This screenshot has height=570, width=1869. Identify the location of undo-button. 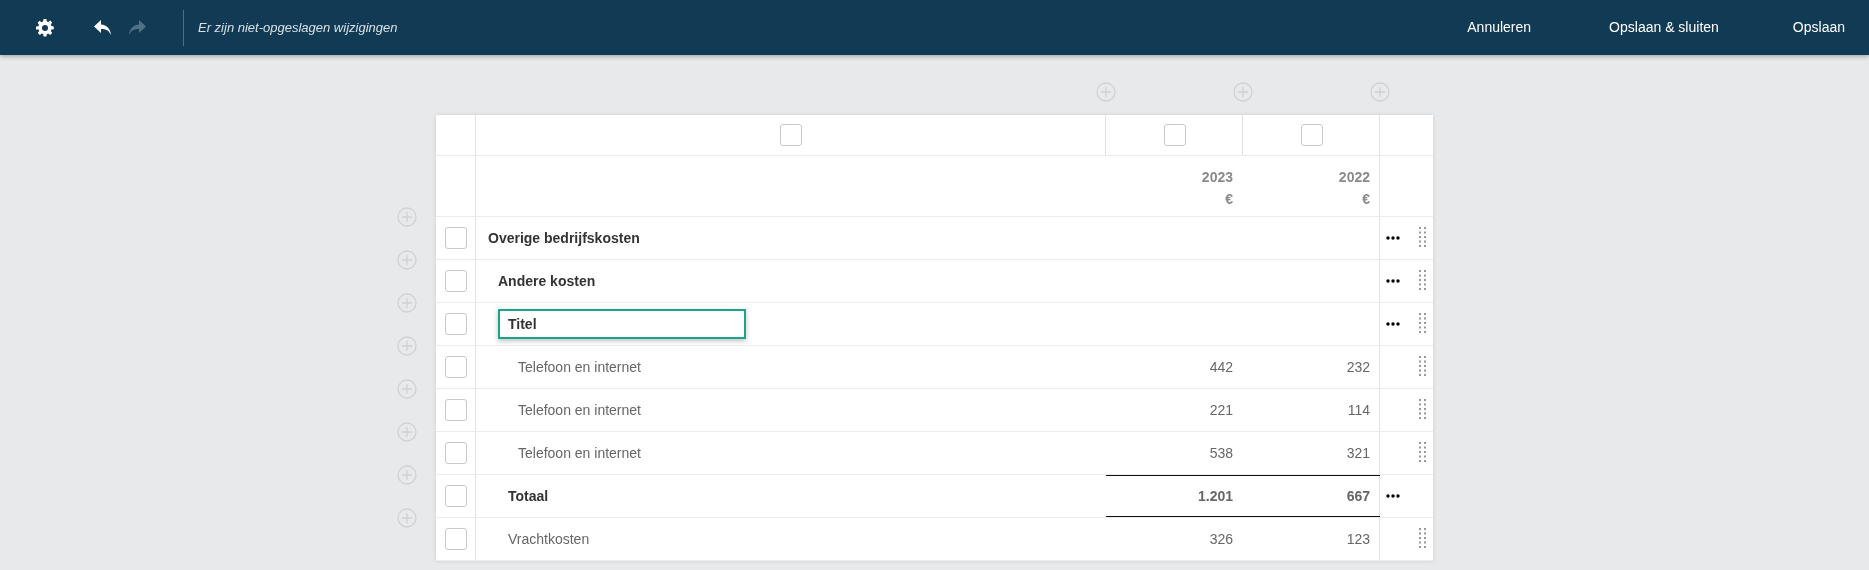
(103, 27).